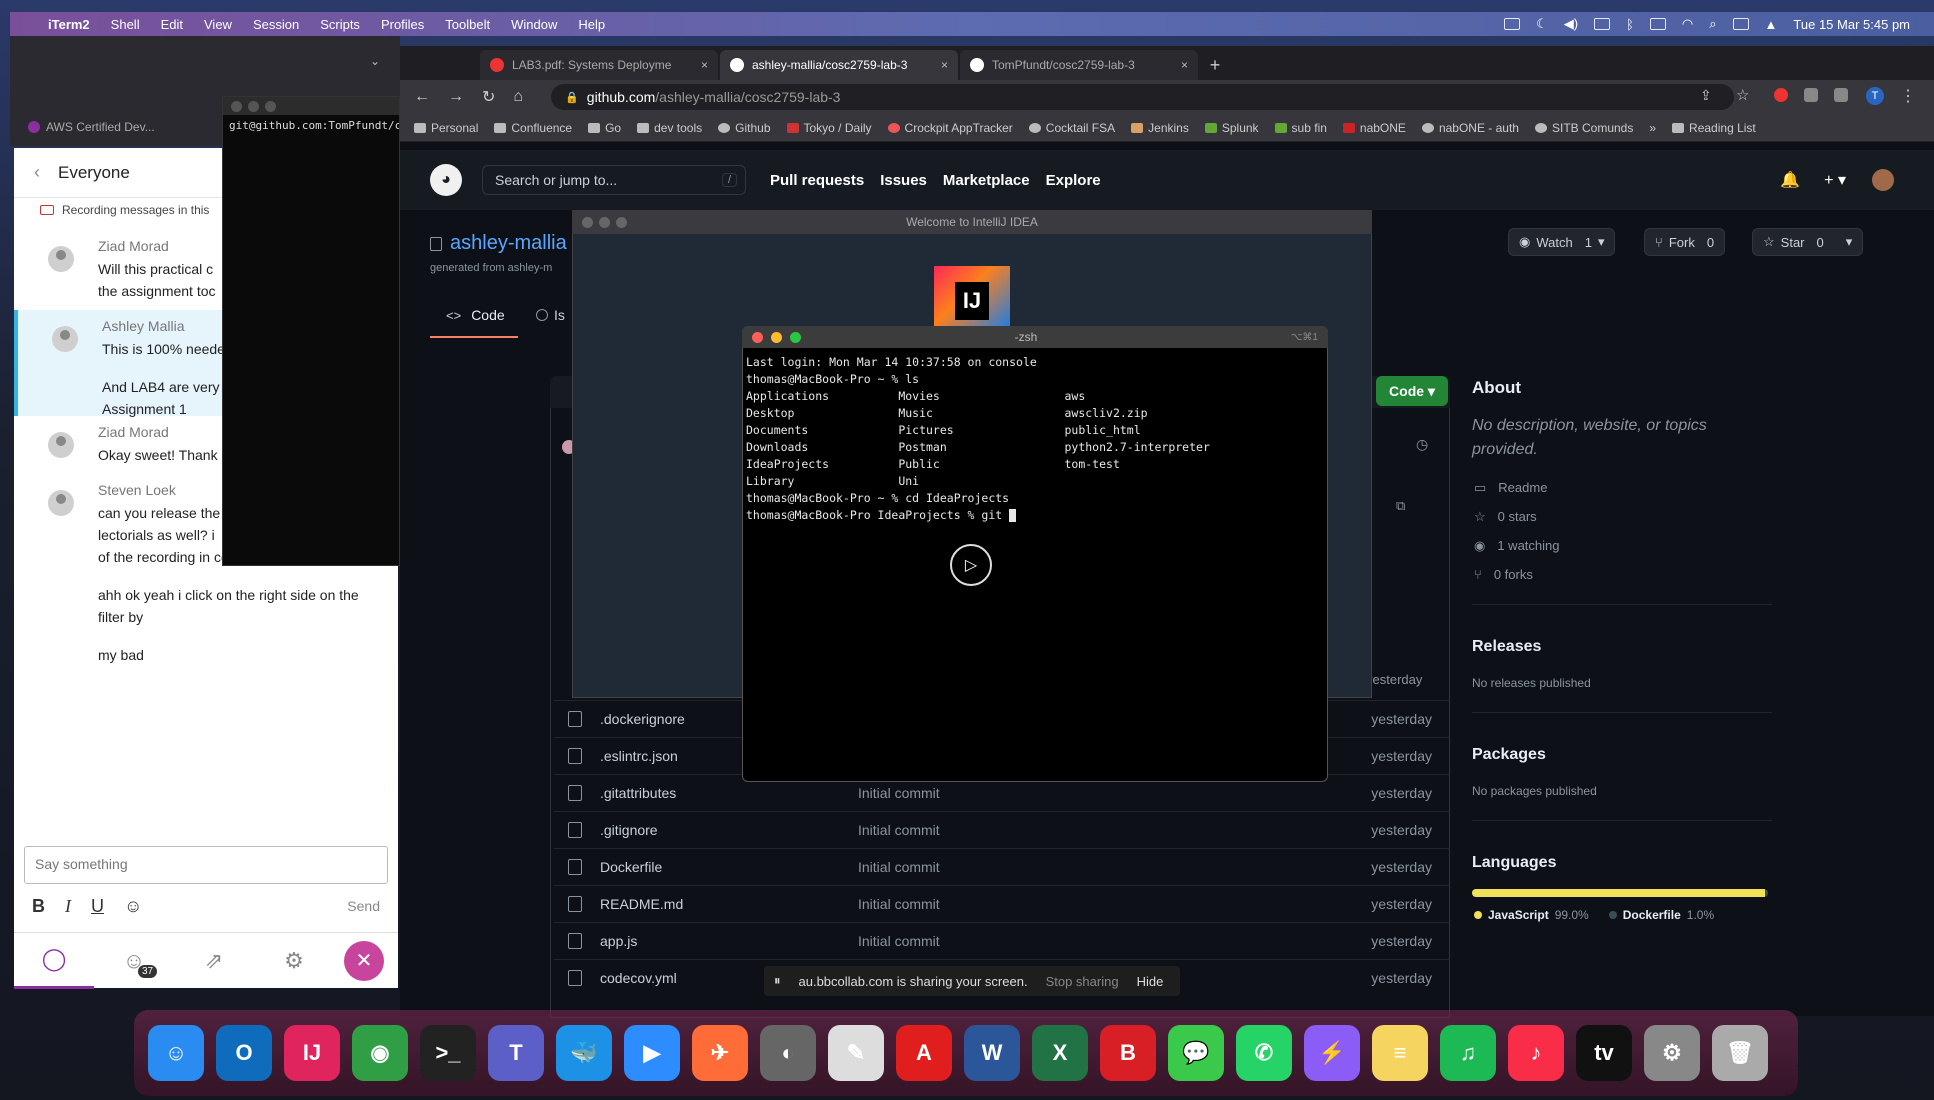 This screenshot has width=1934, height=1100. What do you see at coordinates (950, 128) in the screenshot?
I see `bookmark-item: Crockpit AppTracker` at bounding box center [950, 128].